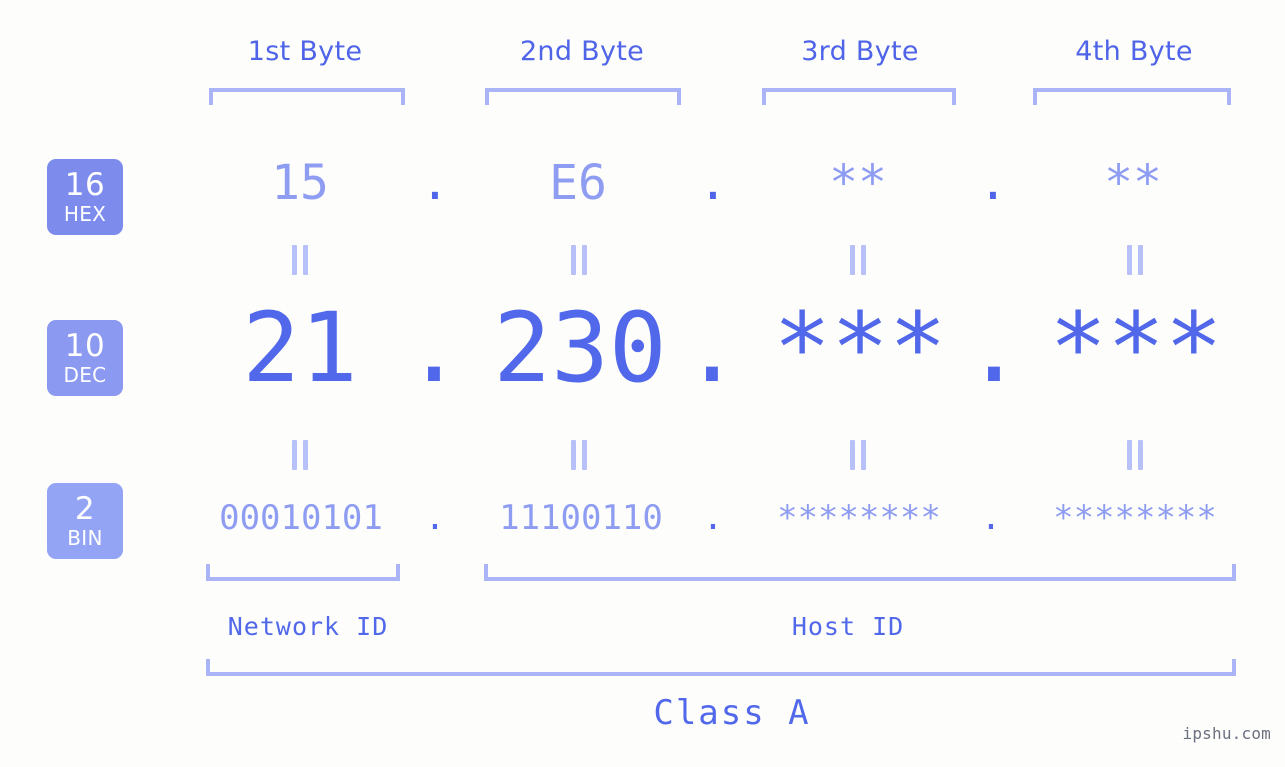 The height and width of the screenshot is (767, 1285). I want to click on bin-byte-2: 11100110, so click(581, 518).